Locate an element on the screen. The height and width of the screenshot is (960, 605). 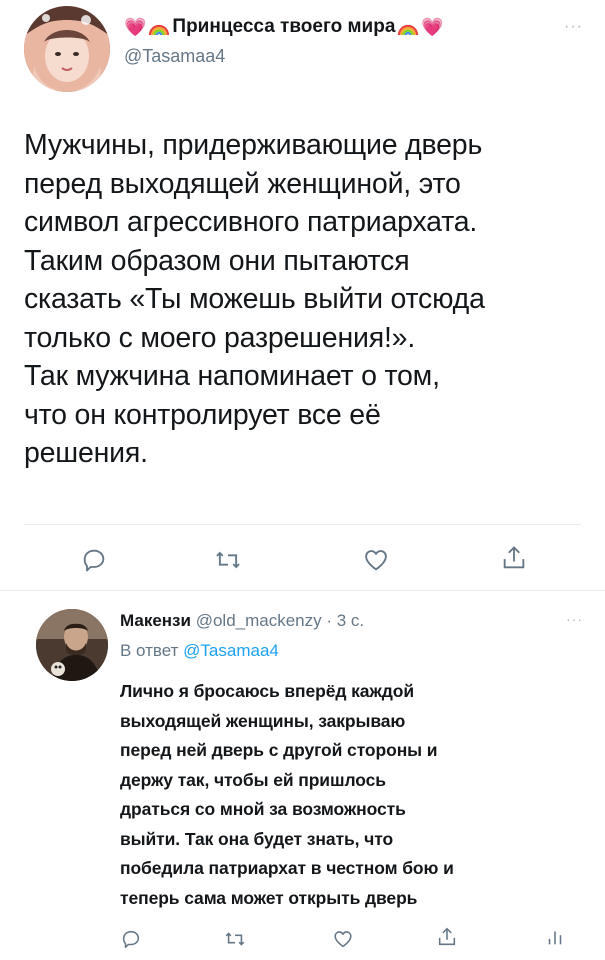
replying-to-prefix: В ответ is located at coordinates (152, 650).